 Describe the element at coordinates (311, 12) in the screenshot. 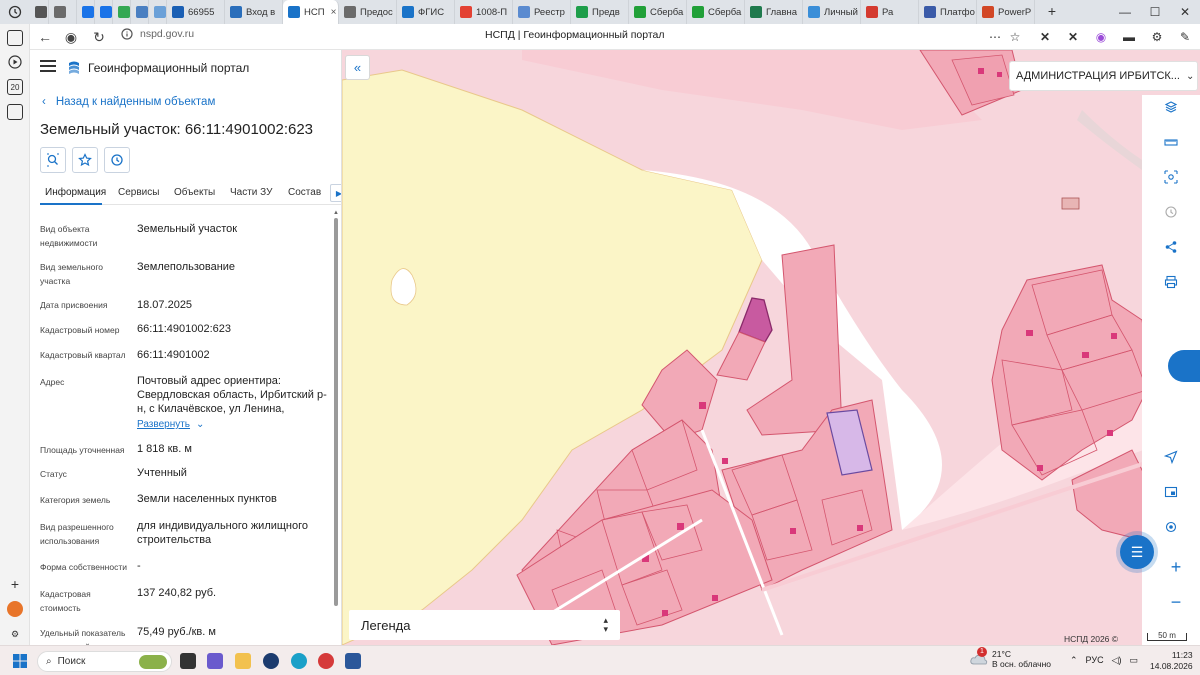

I see `browser-tab: НСП ×` at that location.